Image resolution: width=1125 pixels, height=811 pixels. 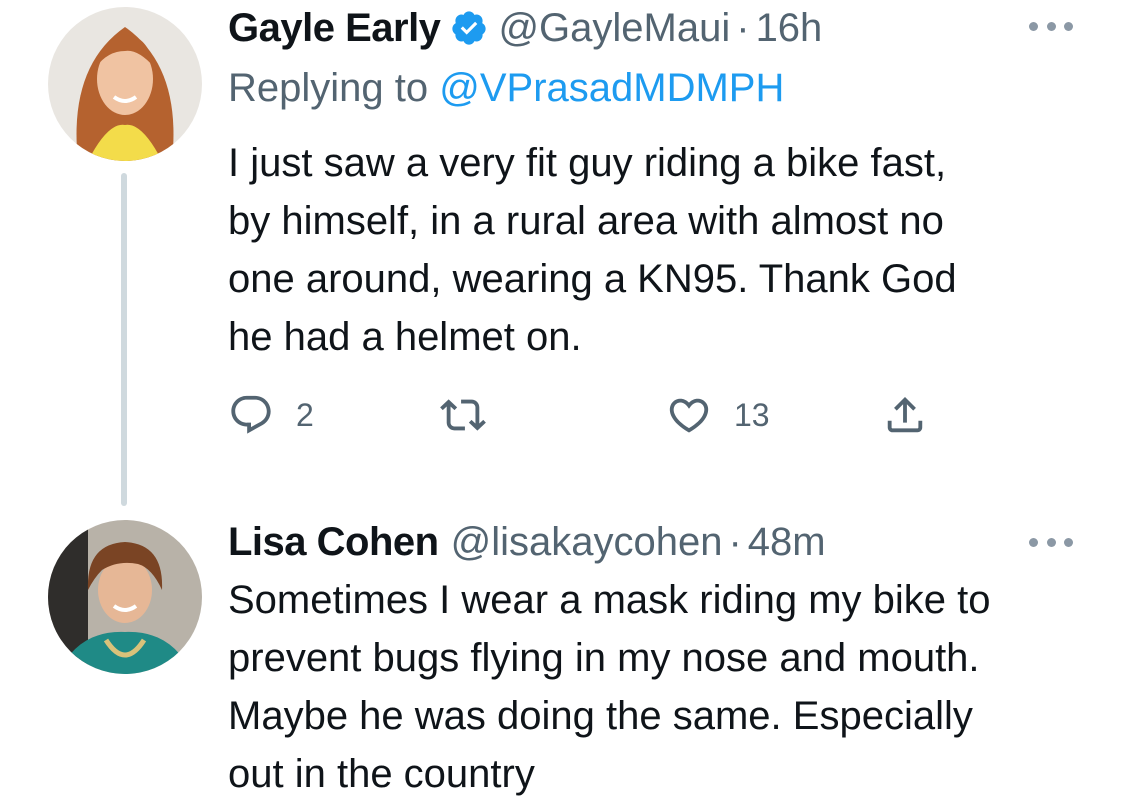 I want to click on tweet-actions-bar: 2 13, so click(x=588, y=415).